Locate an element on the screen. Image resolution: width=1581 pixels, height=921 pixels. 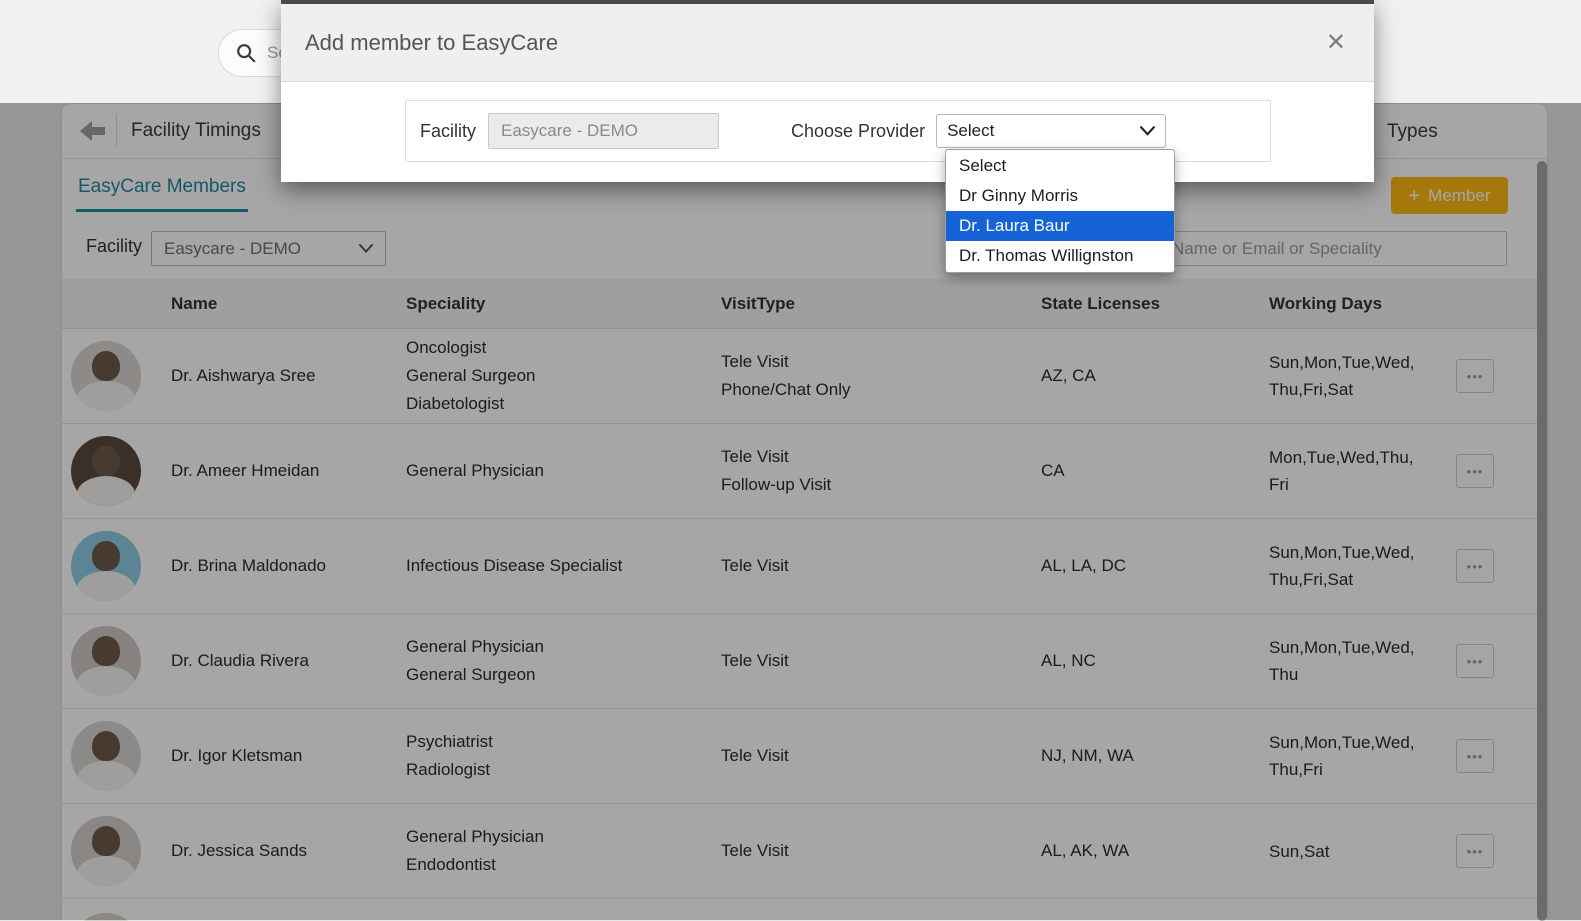
provider-select: Select is located at coordinates (1051, 131).